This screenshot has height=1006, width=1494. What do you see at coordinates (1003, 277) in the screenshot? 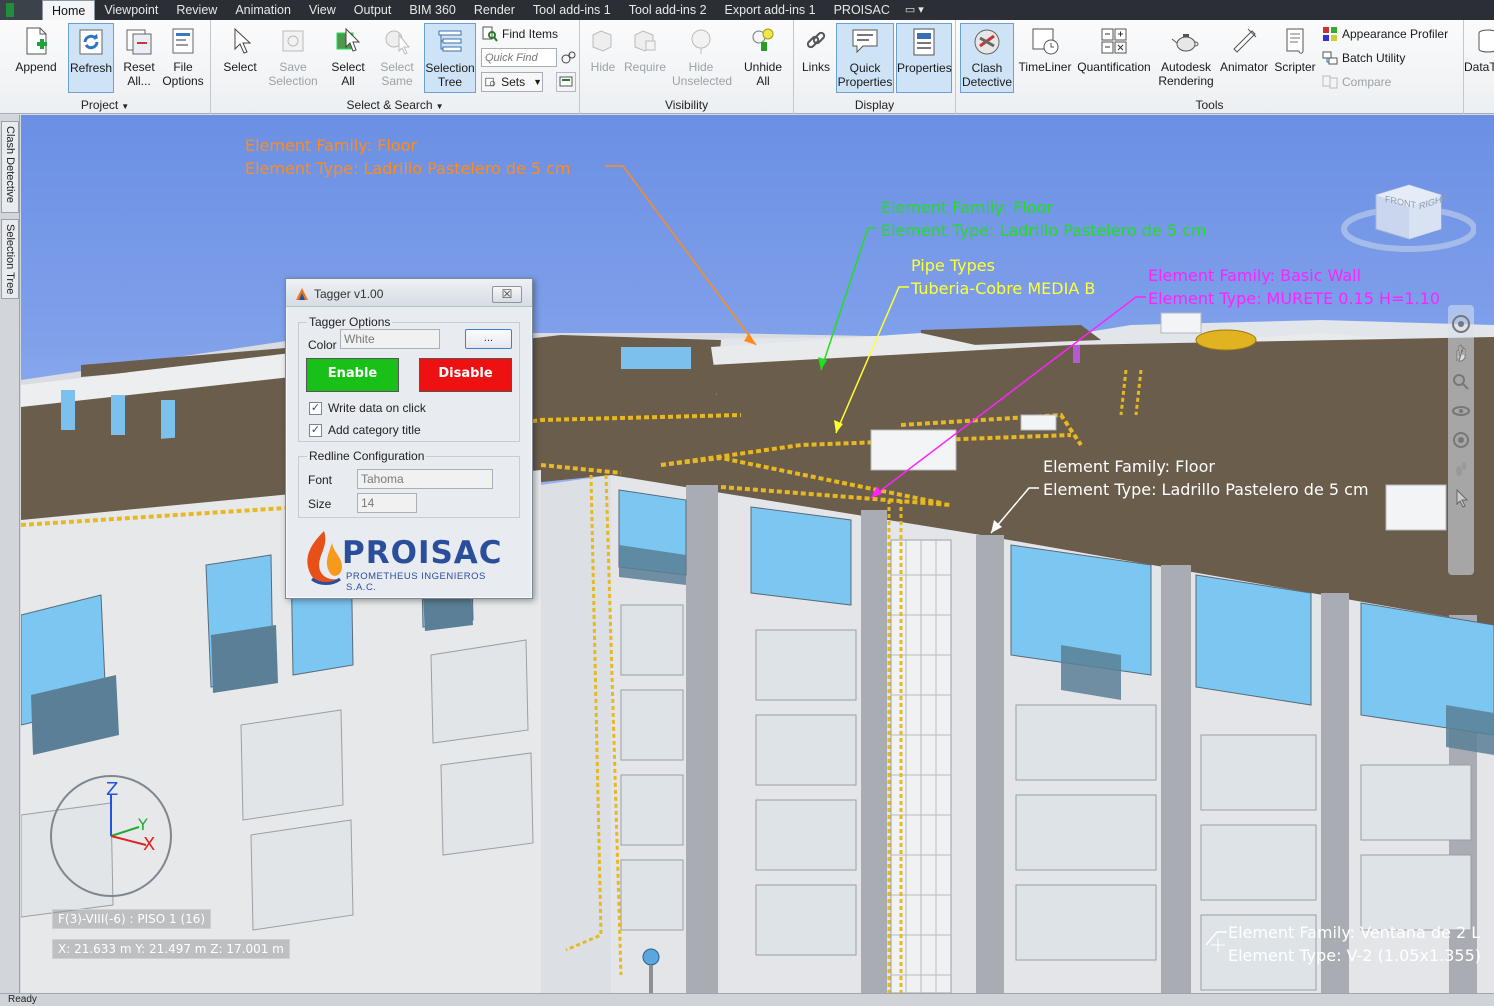
I see `annotation-pipe-yellow: Pipe Types Tuberia-Cobre MEDIA B` at bounding box center [1003, 277].